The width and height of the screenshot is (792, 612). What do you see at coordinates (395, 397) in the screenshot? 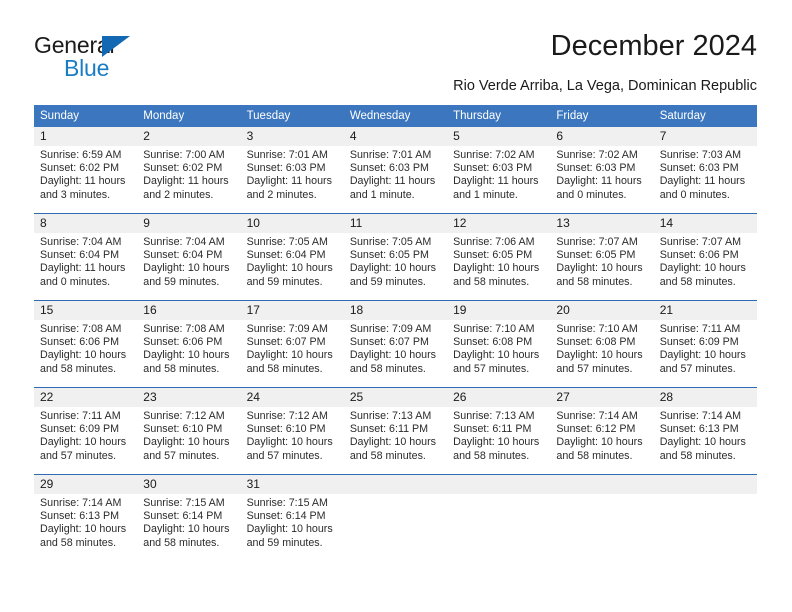
I see `day-number: 25` at bounding box center [395, 397].